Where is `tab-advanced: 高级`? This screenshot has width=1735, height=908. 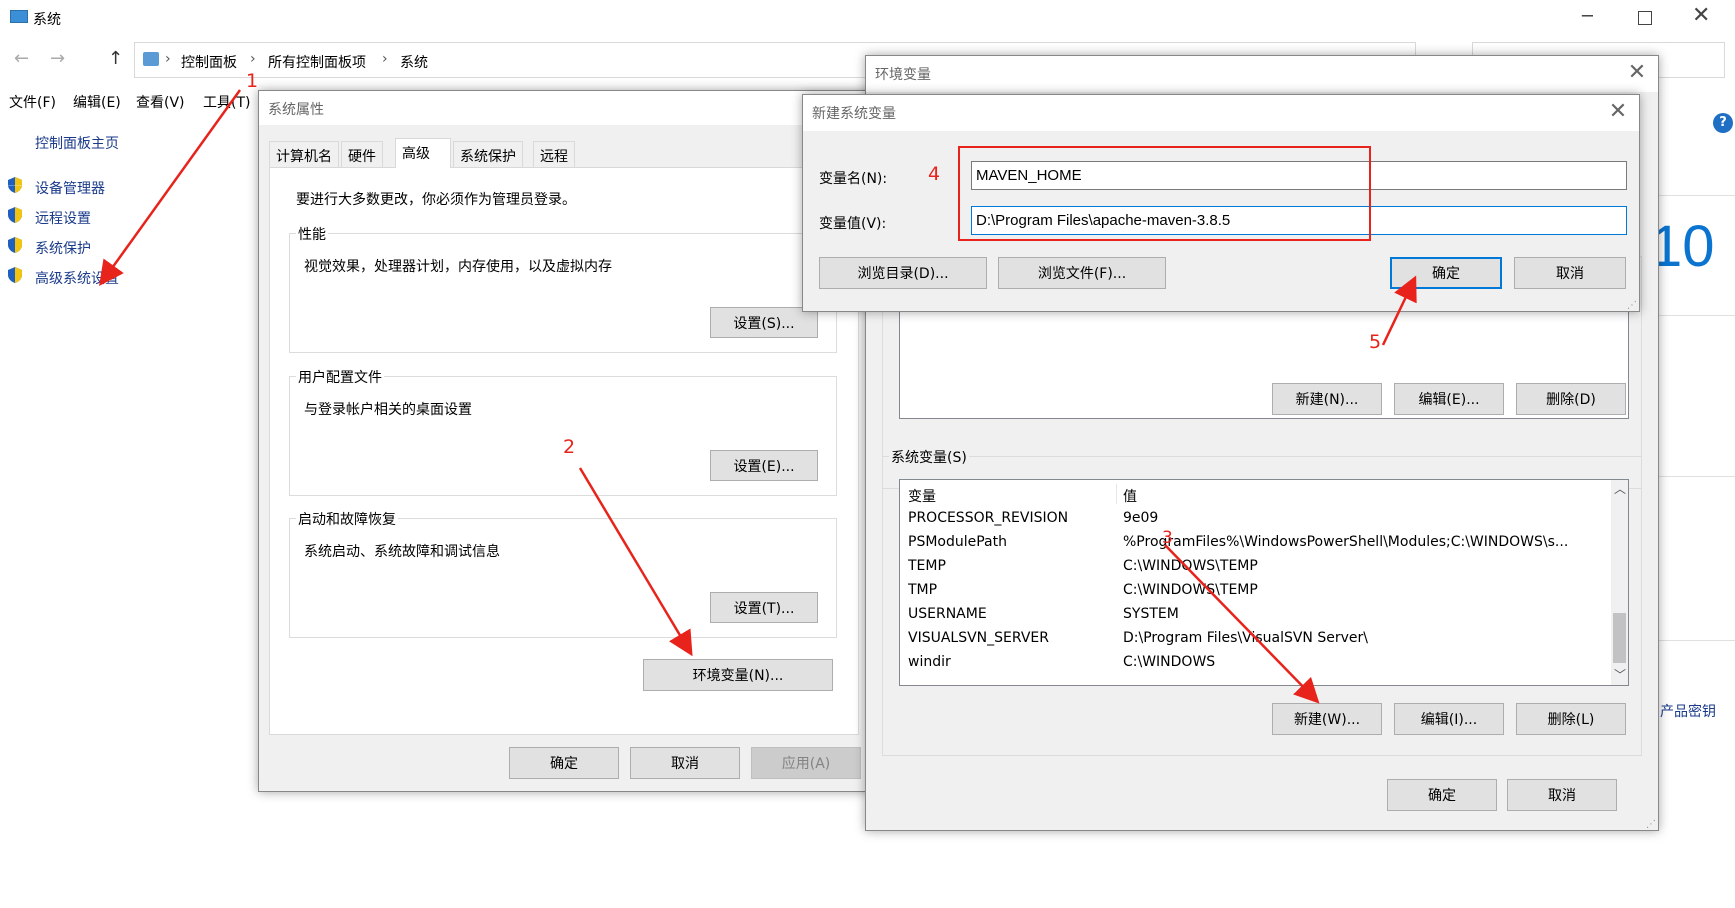 tab-advanced: 高级 is located at coordinates (423, 153).